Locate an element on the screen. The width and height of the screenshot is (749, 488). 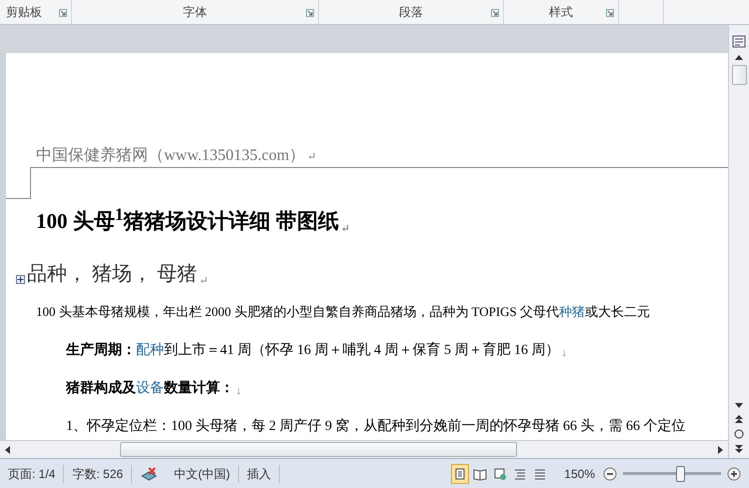
zoom-out-icon is located at coordinates (610, 473).